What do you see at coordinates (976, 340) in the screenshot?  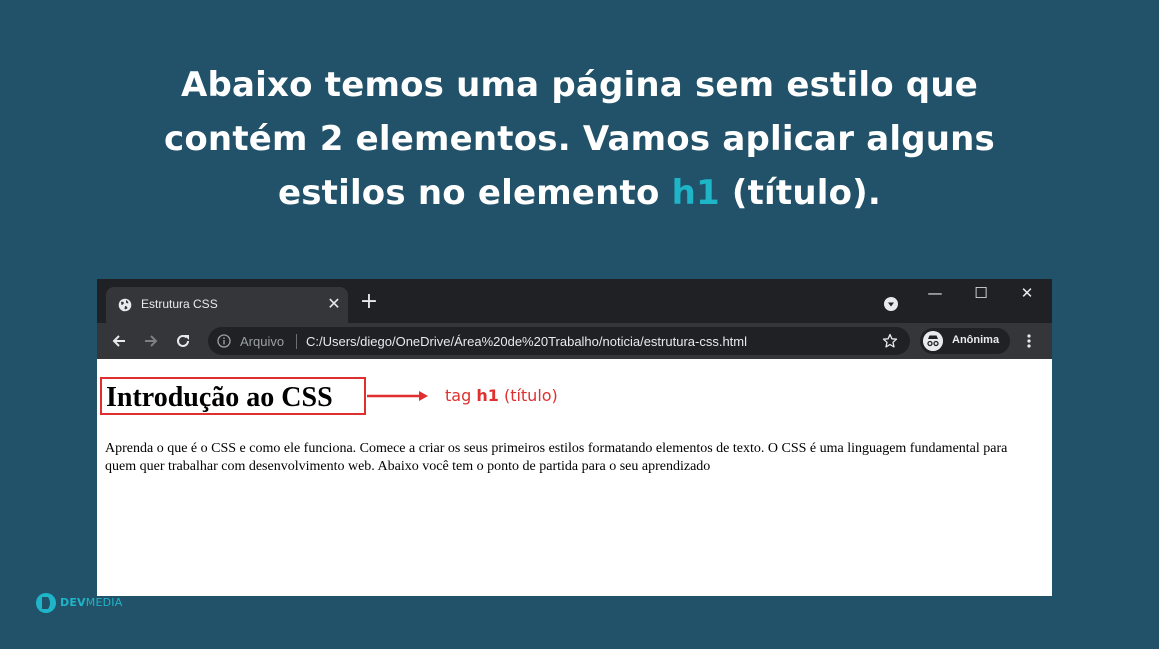 I see `profile-label: Anônima` at bounding box center [976, 340].